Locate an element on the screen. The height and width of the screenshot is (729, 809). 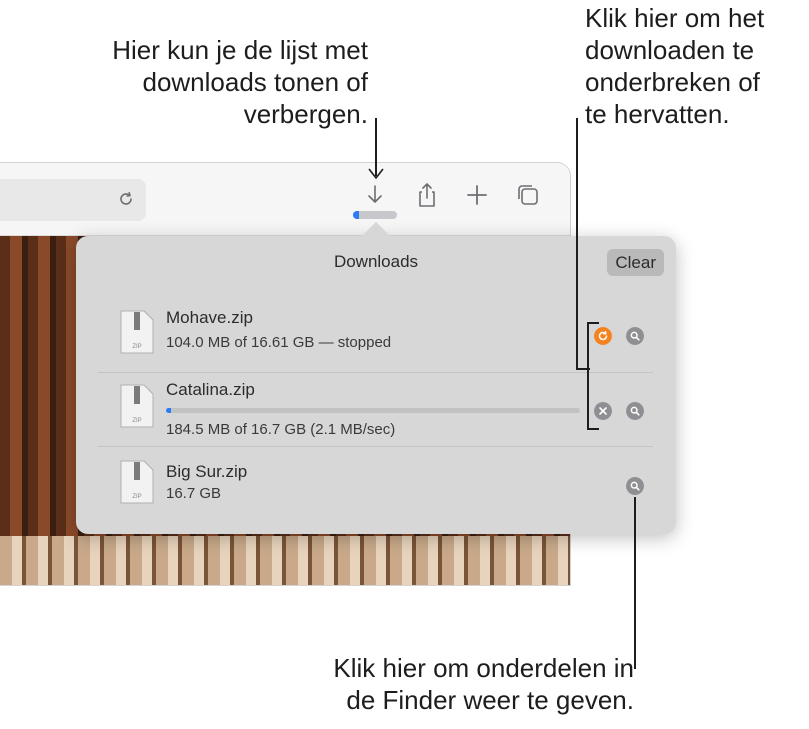
file-status: 184.5 MB of 16.7 GB (2.1 MB/sec) is located at coordinates (281, 429).